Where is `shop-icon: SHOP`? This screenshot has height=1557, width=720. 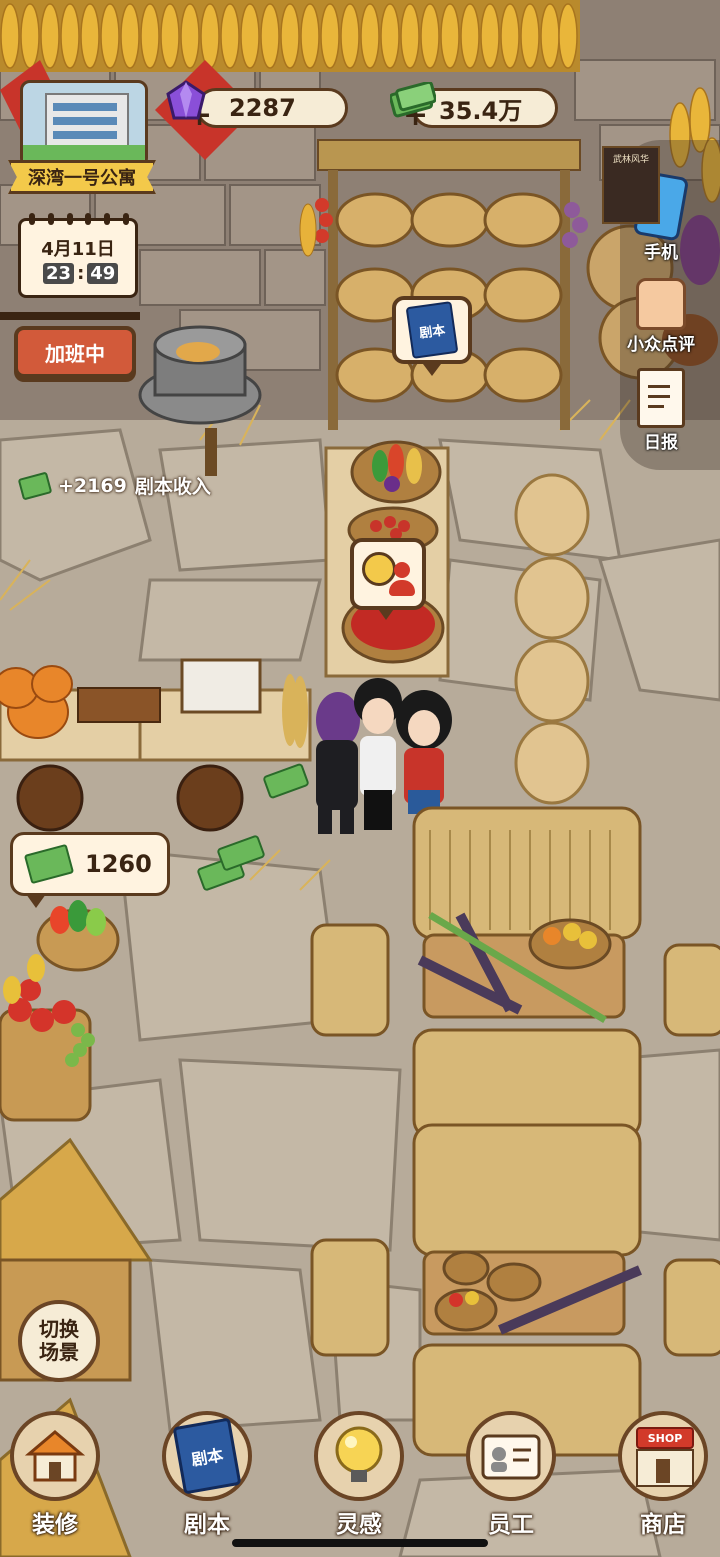
shop-icon: SHOP is located at coordinates (663, 1456).